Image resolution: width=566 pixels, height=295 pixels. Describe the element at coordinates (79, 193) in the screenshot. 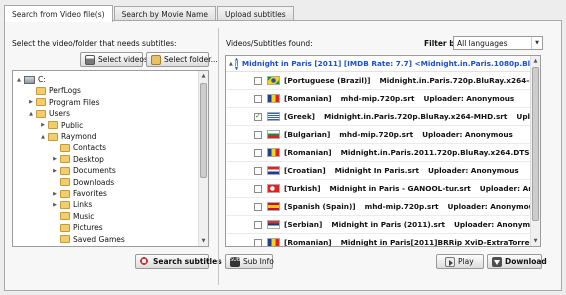

I see `tree-item: ▶ Favorites` at that location.